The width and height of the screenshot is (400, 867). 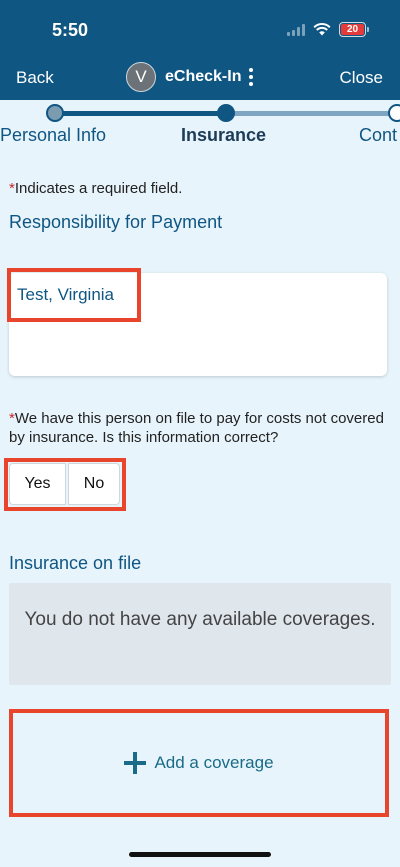 I want to click on cellular-signal-icon, so click(x=296, y=29).